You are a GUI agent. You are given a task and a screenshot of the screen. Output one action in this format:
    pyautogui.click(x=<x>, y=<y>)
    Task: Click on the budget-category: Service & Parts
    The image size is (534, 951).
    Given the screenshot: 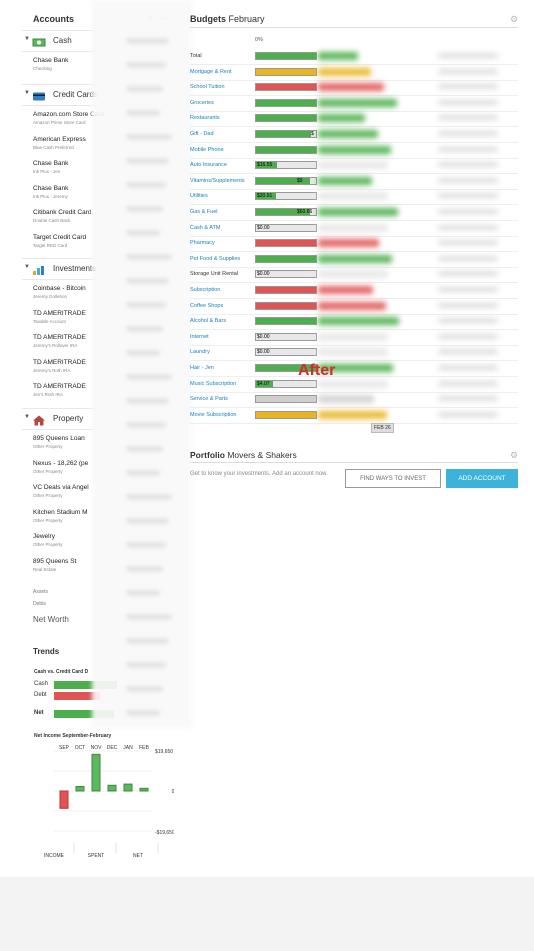 What is the action you would take?
    pyautogui.click(x=221, y=399)
    